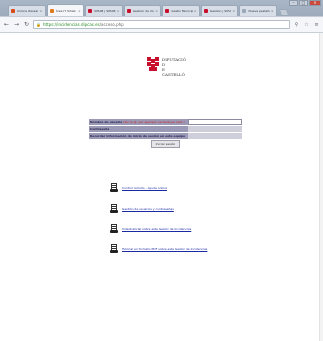 The height and width of the screenshot is (341, 323). I want to click on page-scrollbar, so click(321, 187).